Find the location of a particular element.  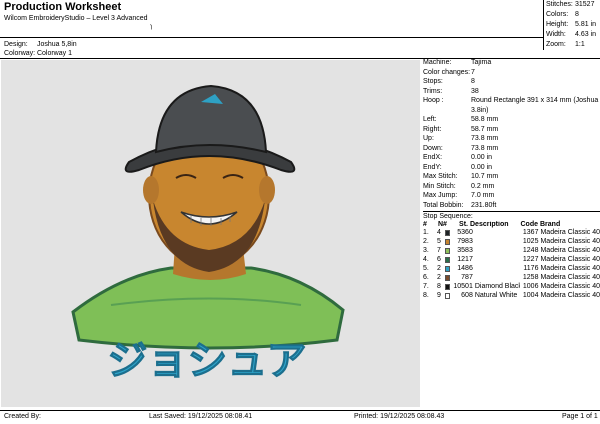

col-st: St. is located at coordinates (463, 224).